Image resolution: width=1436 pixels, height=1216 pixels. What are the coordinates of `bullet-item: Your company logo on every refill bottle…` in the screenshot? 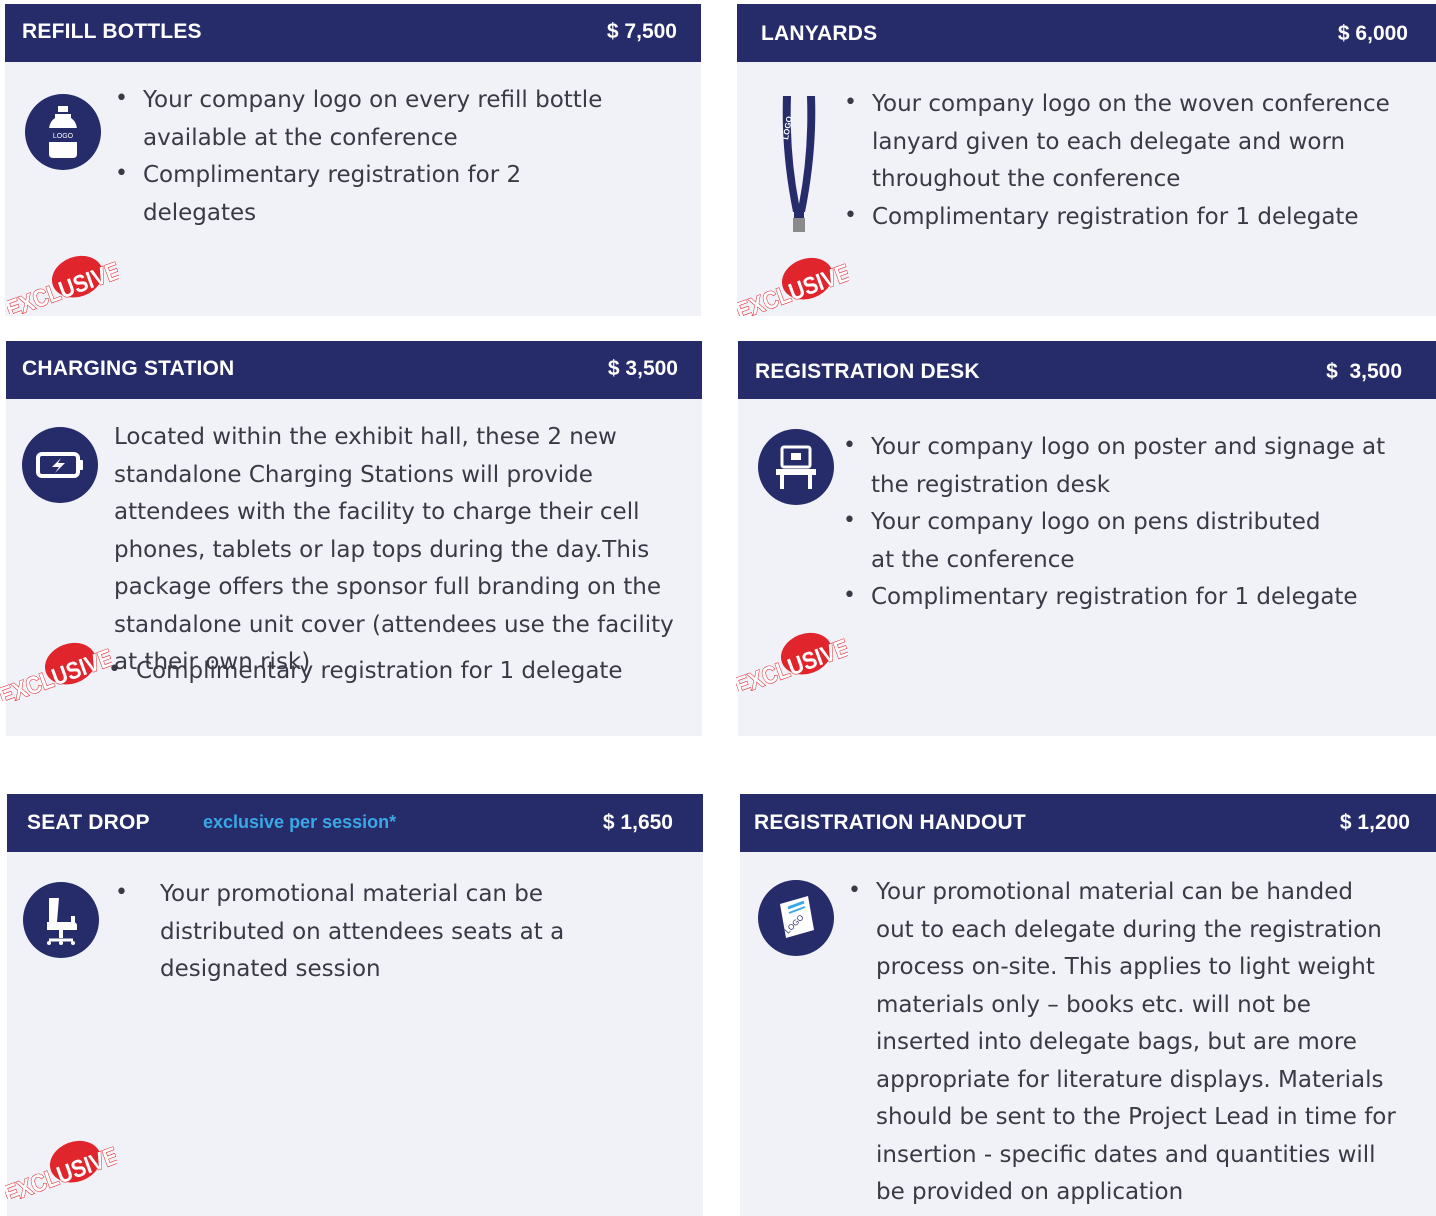 It's located at (375, 118).